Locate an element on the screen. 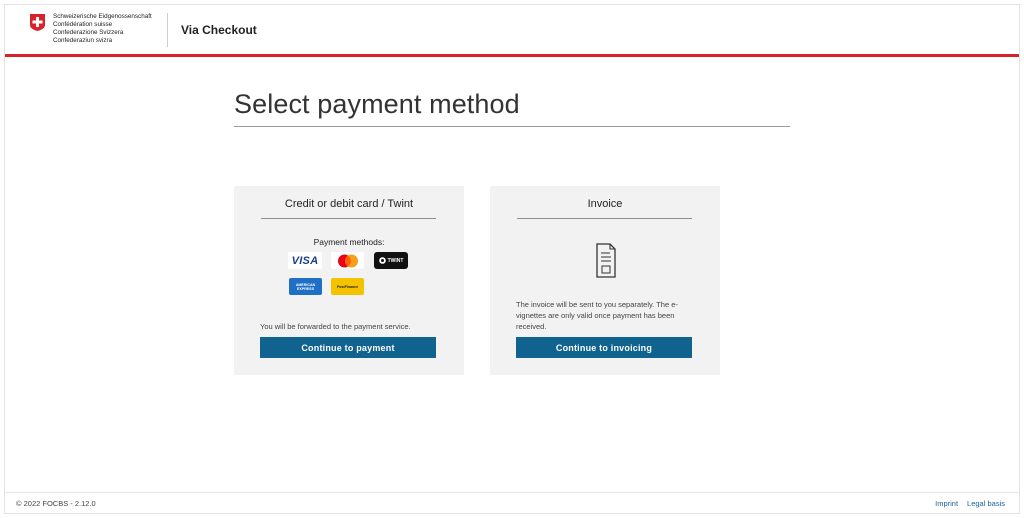  twint-logo: TWINT is located at coordinates (391, 260).